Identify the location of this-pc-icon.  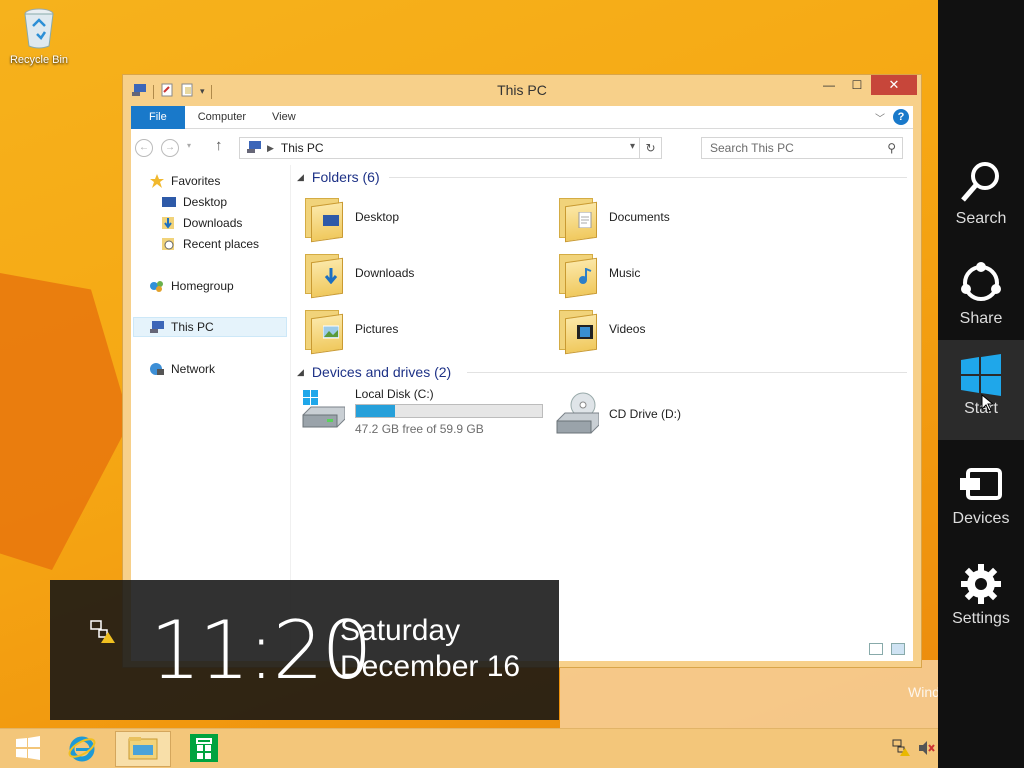
(157, 327).